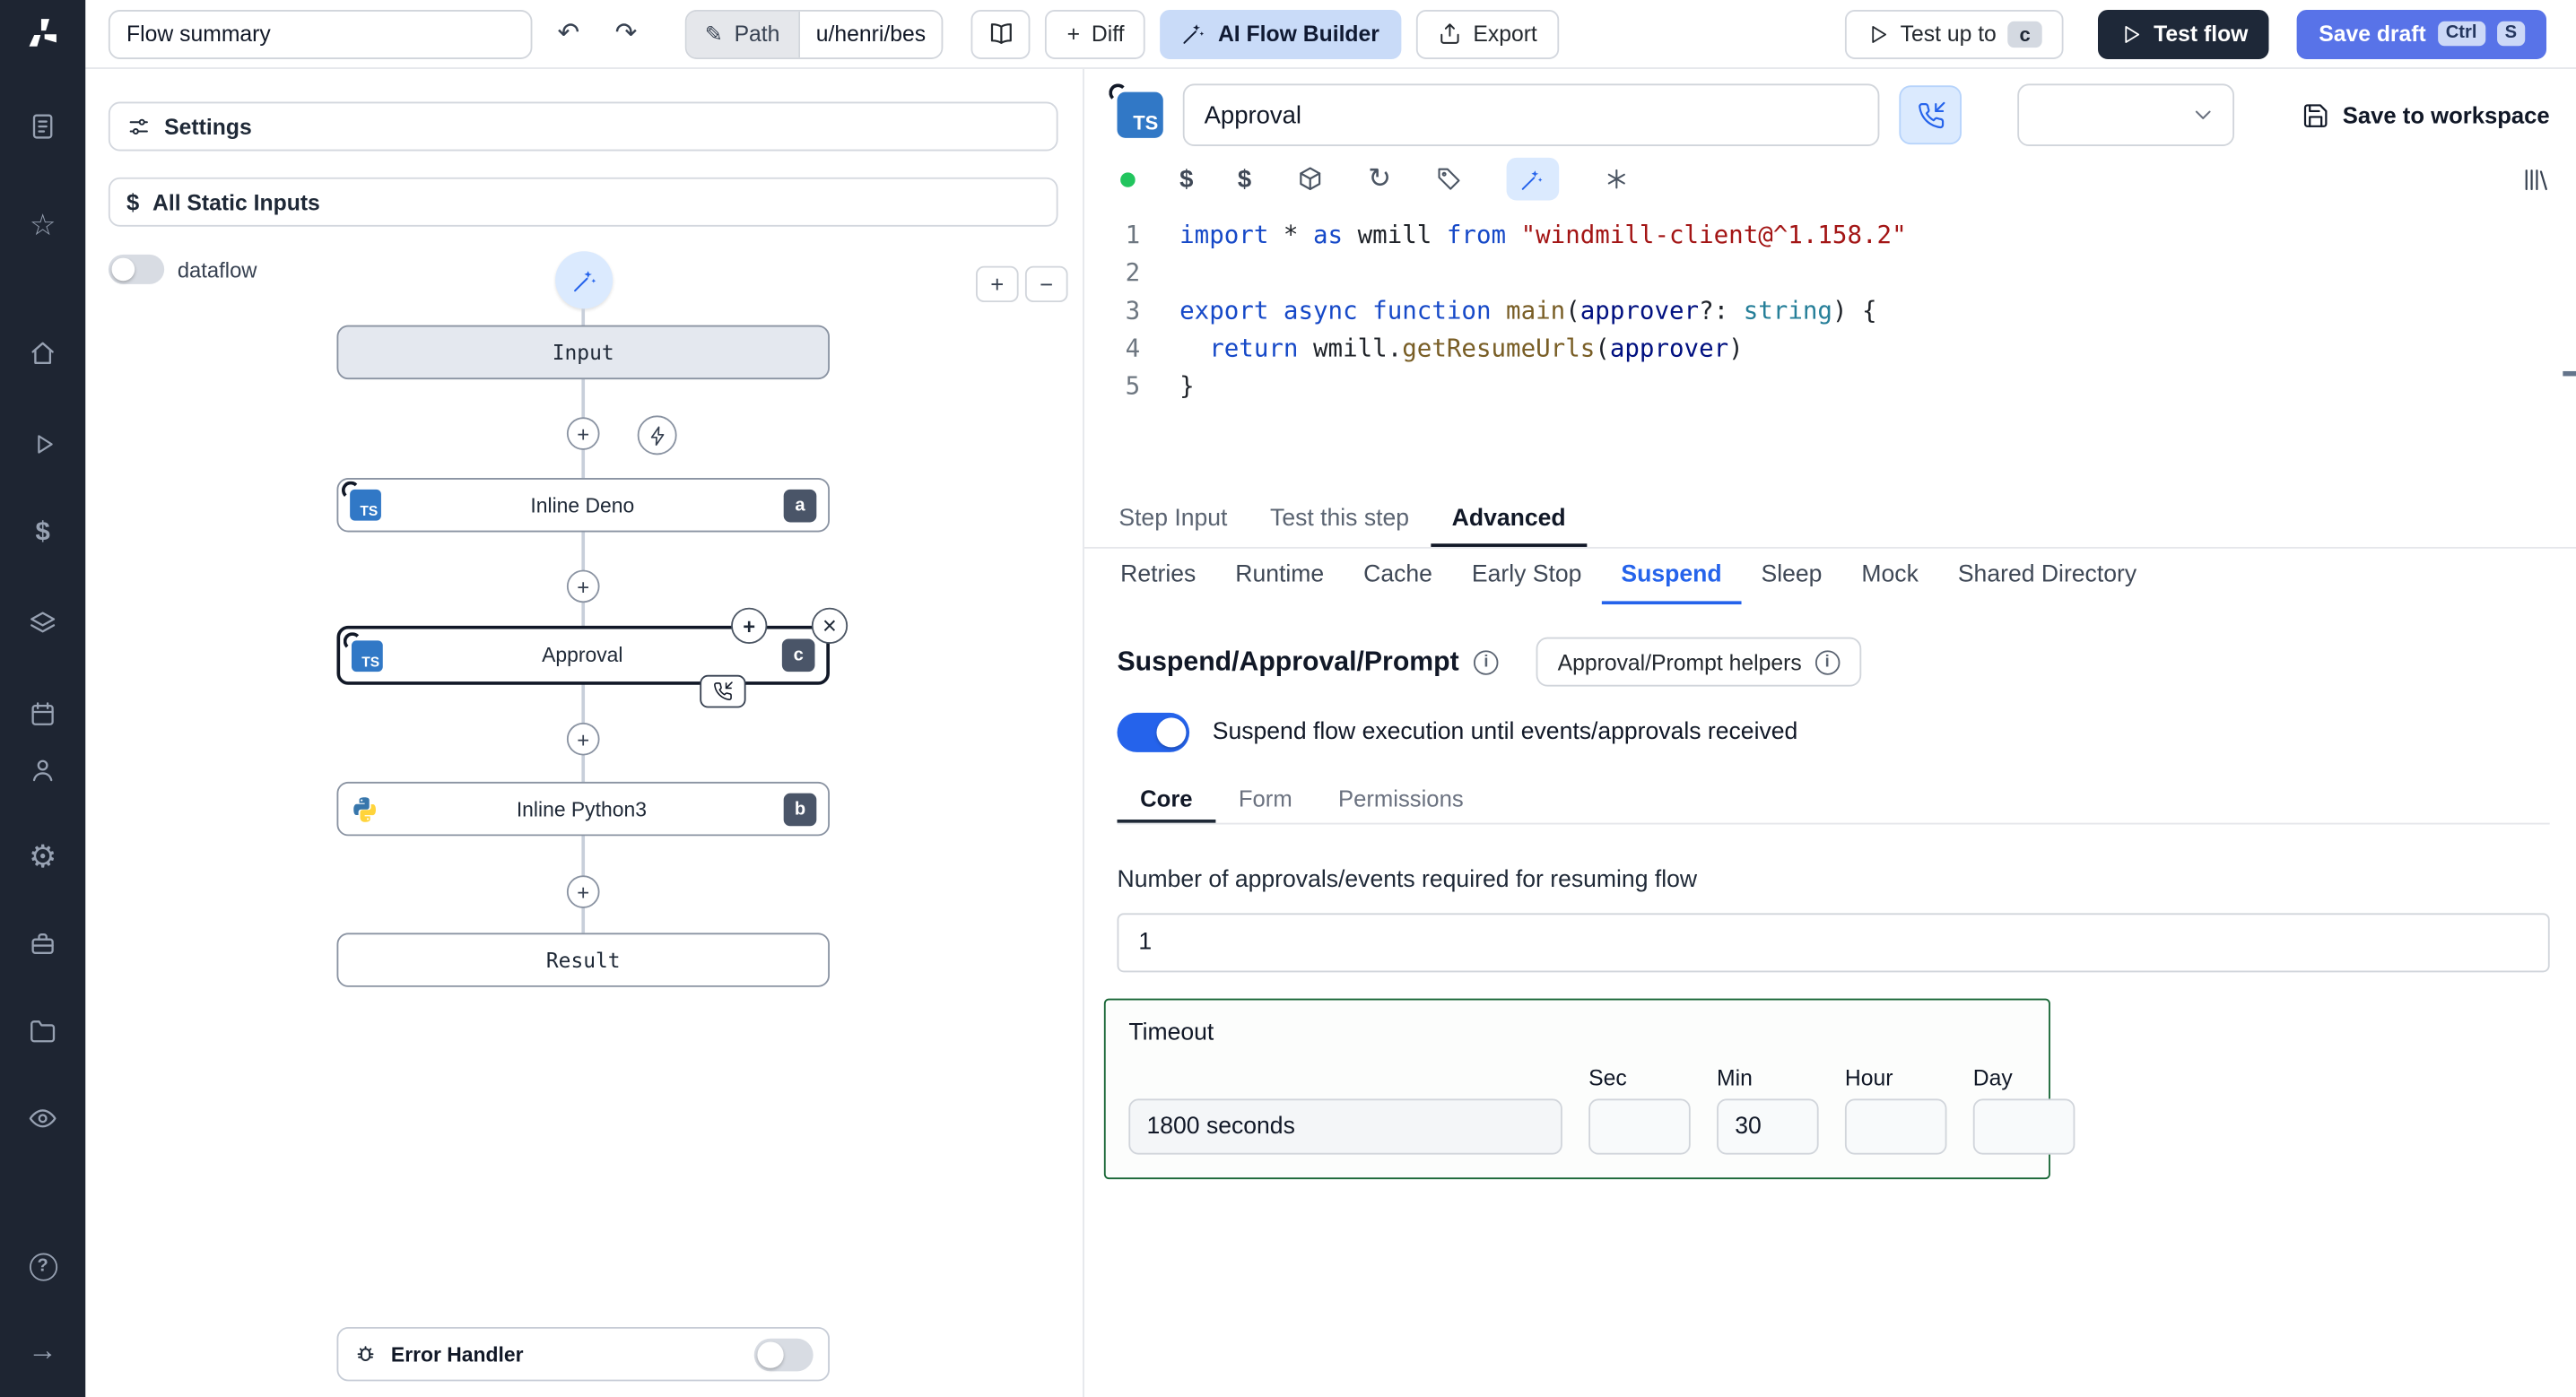  I want to click on dataflow-toggle, so click(136, 269).